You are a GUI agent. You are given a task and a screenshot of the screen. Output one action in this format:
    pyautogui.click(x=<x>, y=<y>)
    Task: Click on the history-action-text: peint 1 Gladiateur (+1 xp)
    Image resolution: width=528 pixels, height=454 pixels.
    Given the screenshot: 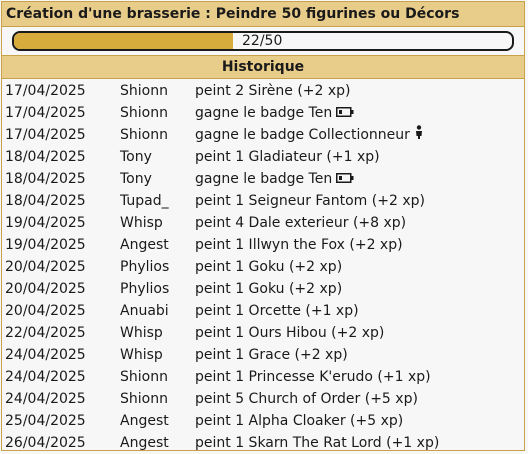 What is the action you would take?
    pyautogui.click(x=287, y=157)
    